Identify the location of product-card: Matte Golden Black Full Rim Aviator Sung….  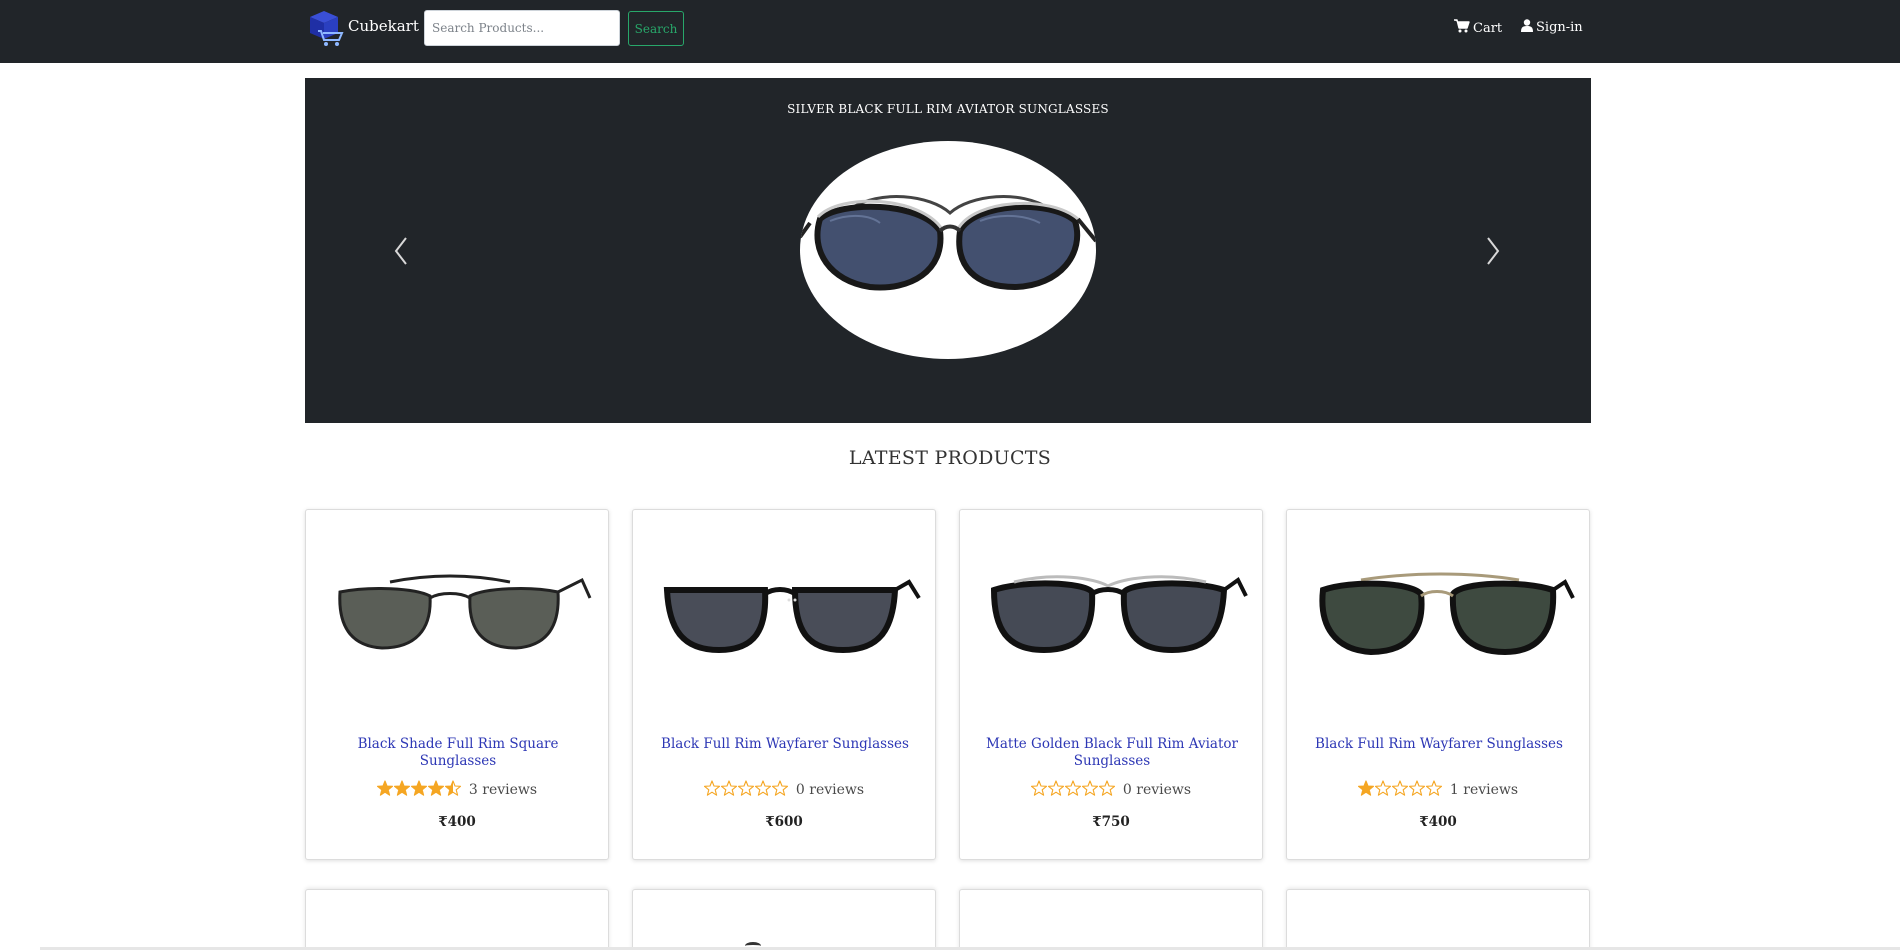
(1111, 684).